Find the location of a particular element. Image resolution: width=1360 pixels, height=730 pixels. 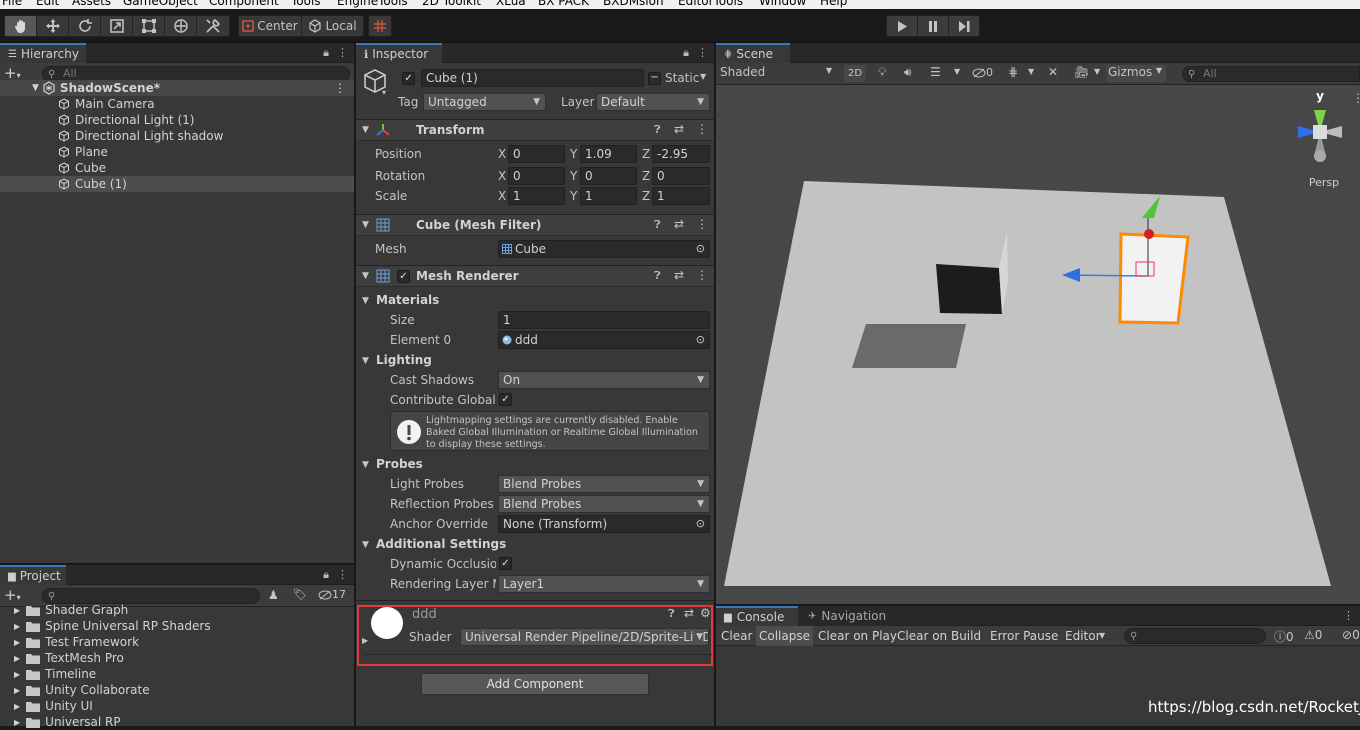

toggle-2d-button: 2D is located at coordinates (855, 73).